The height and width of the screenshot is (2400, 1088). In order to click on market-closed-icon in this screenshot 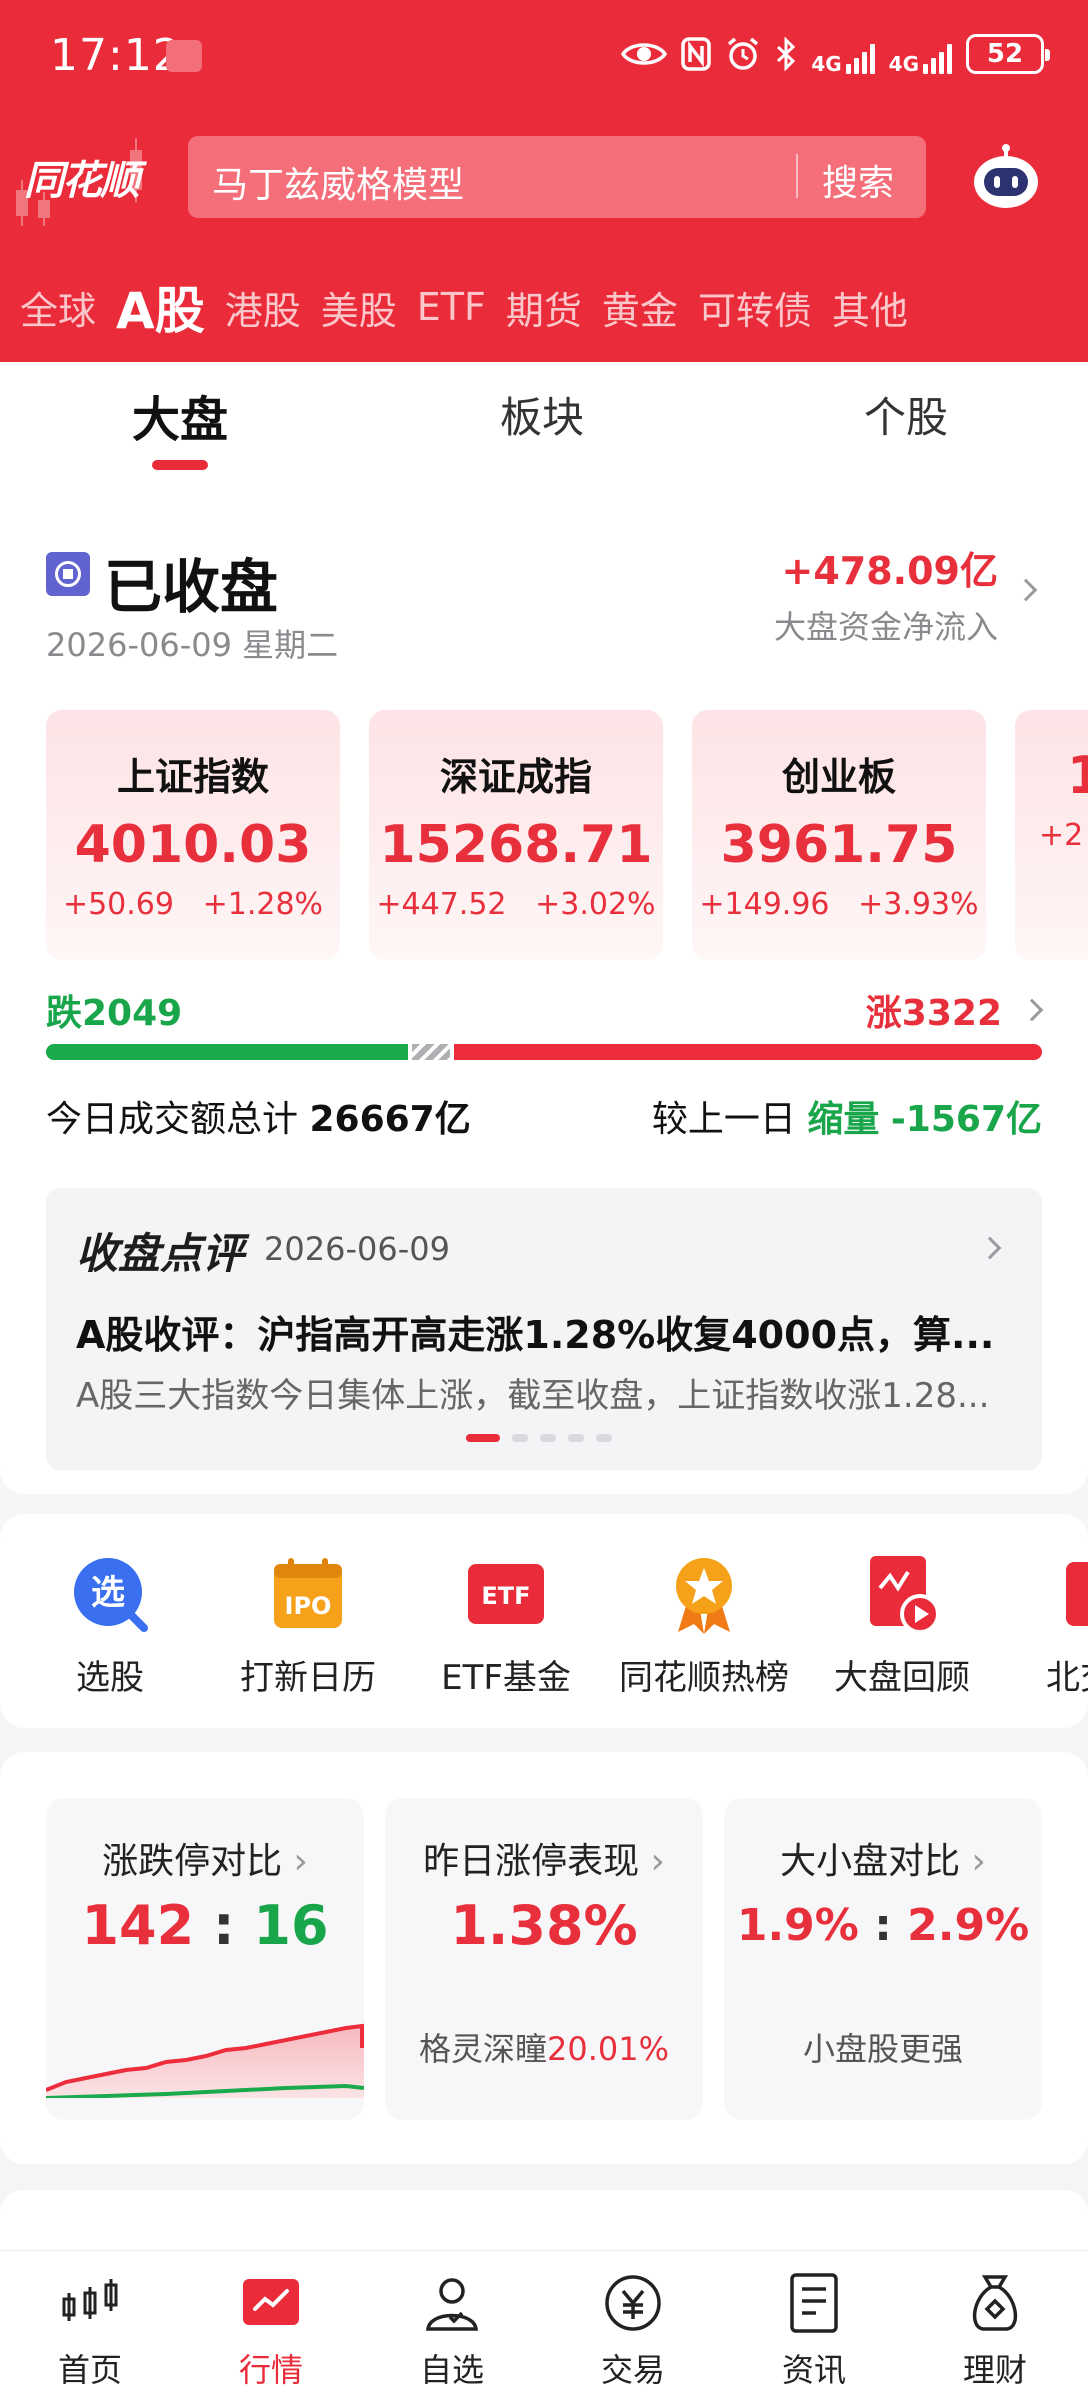, I will do `click(68, 574)`.